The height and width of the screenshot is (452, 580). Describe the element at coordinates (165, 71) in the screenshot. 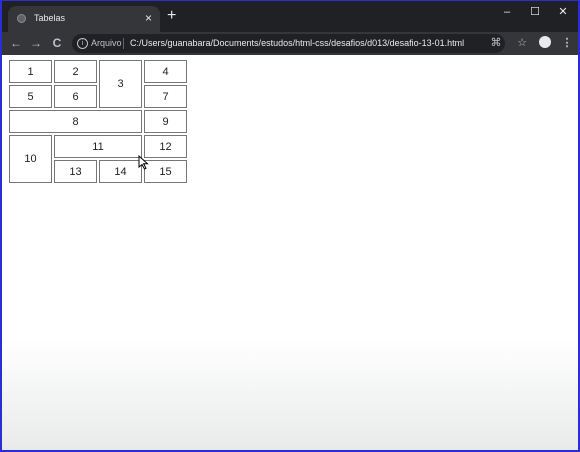

I see `table-cell-4: 4` at that location.